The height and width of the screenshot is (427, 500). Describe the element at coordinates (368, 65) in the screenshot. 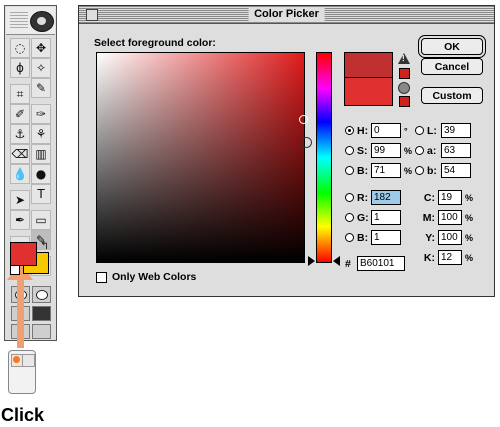

I see `new-color-swatch` at that location.